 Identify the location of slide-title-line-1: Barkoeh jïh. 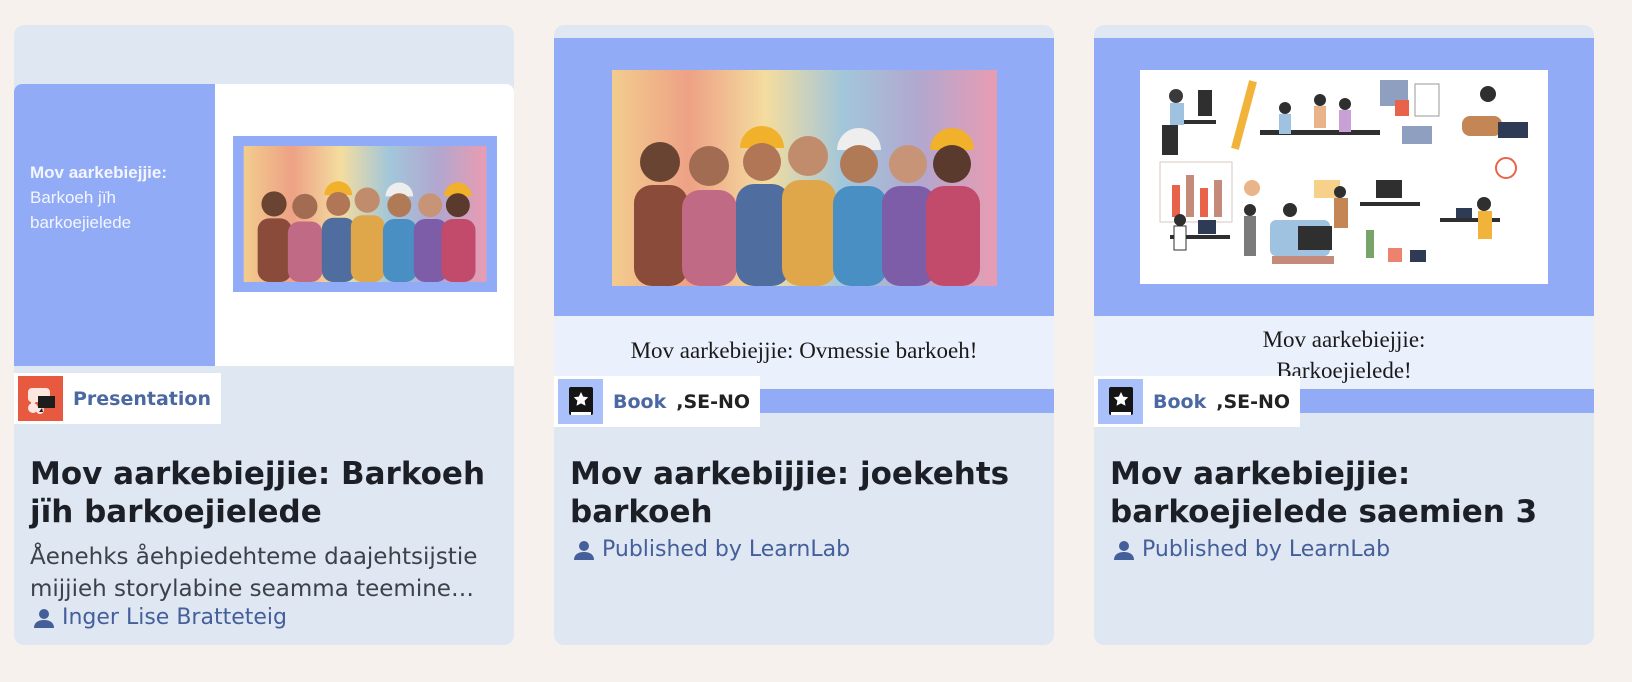
(73, 197).